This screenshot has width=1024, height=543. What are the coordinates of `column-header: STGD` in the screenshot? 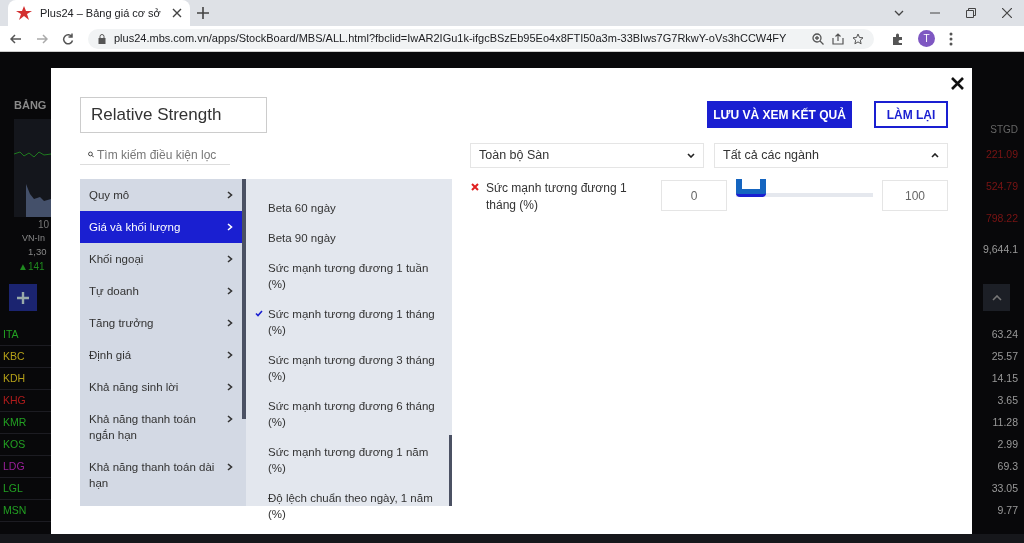 It's located at (1004, 130).